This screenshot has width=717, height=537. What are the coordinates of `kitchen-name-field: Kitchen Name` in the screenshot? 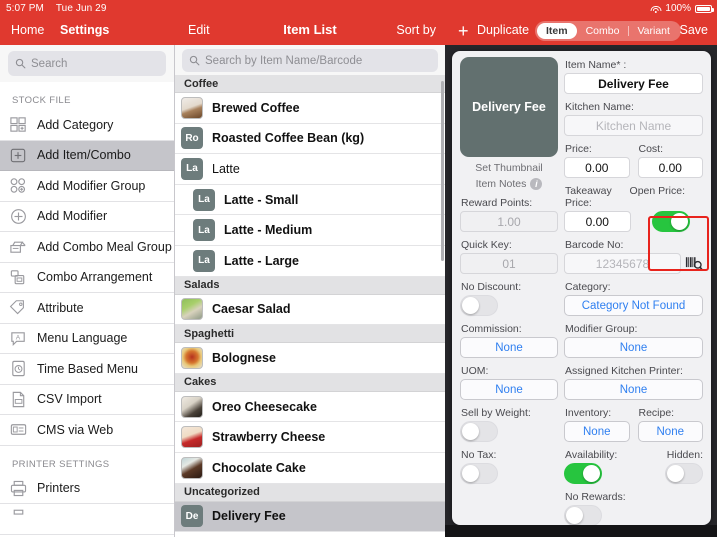 It's located at (633, 125).